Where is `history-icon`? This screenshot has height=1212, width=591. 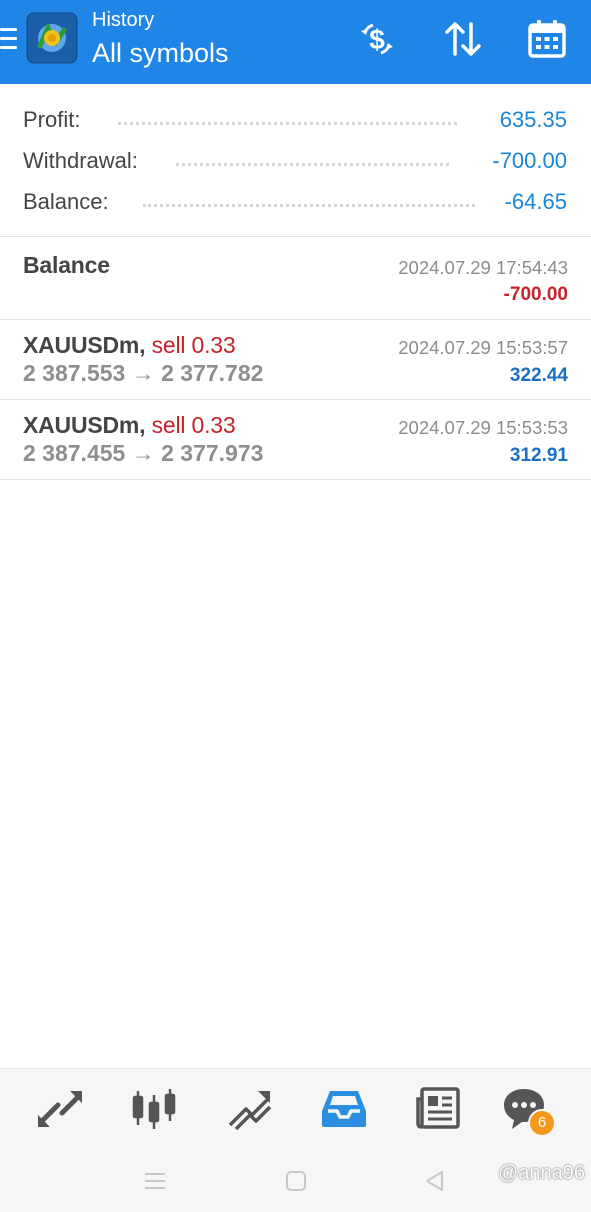 history-icon is located at coordinates (344, 1109).